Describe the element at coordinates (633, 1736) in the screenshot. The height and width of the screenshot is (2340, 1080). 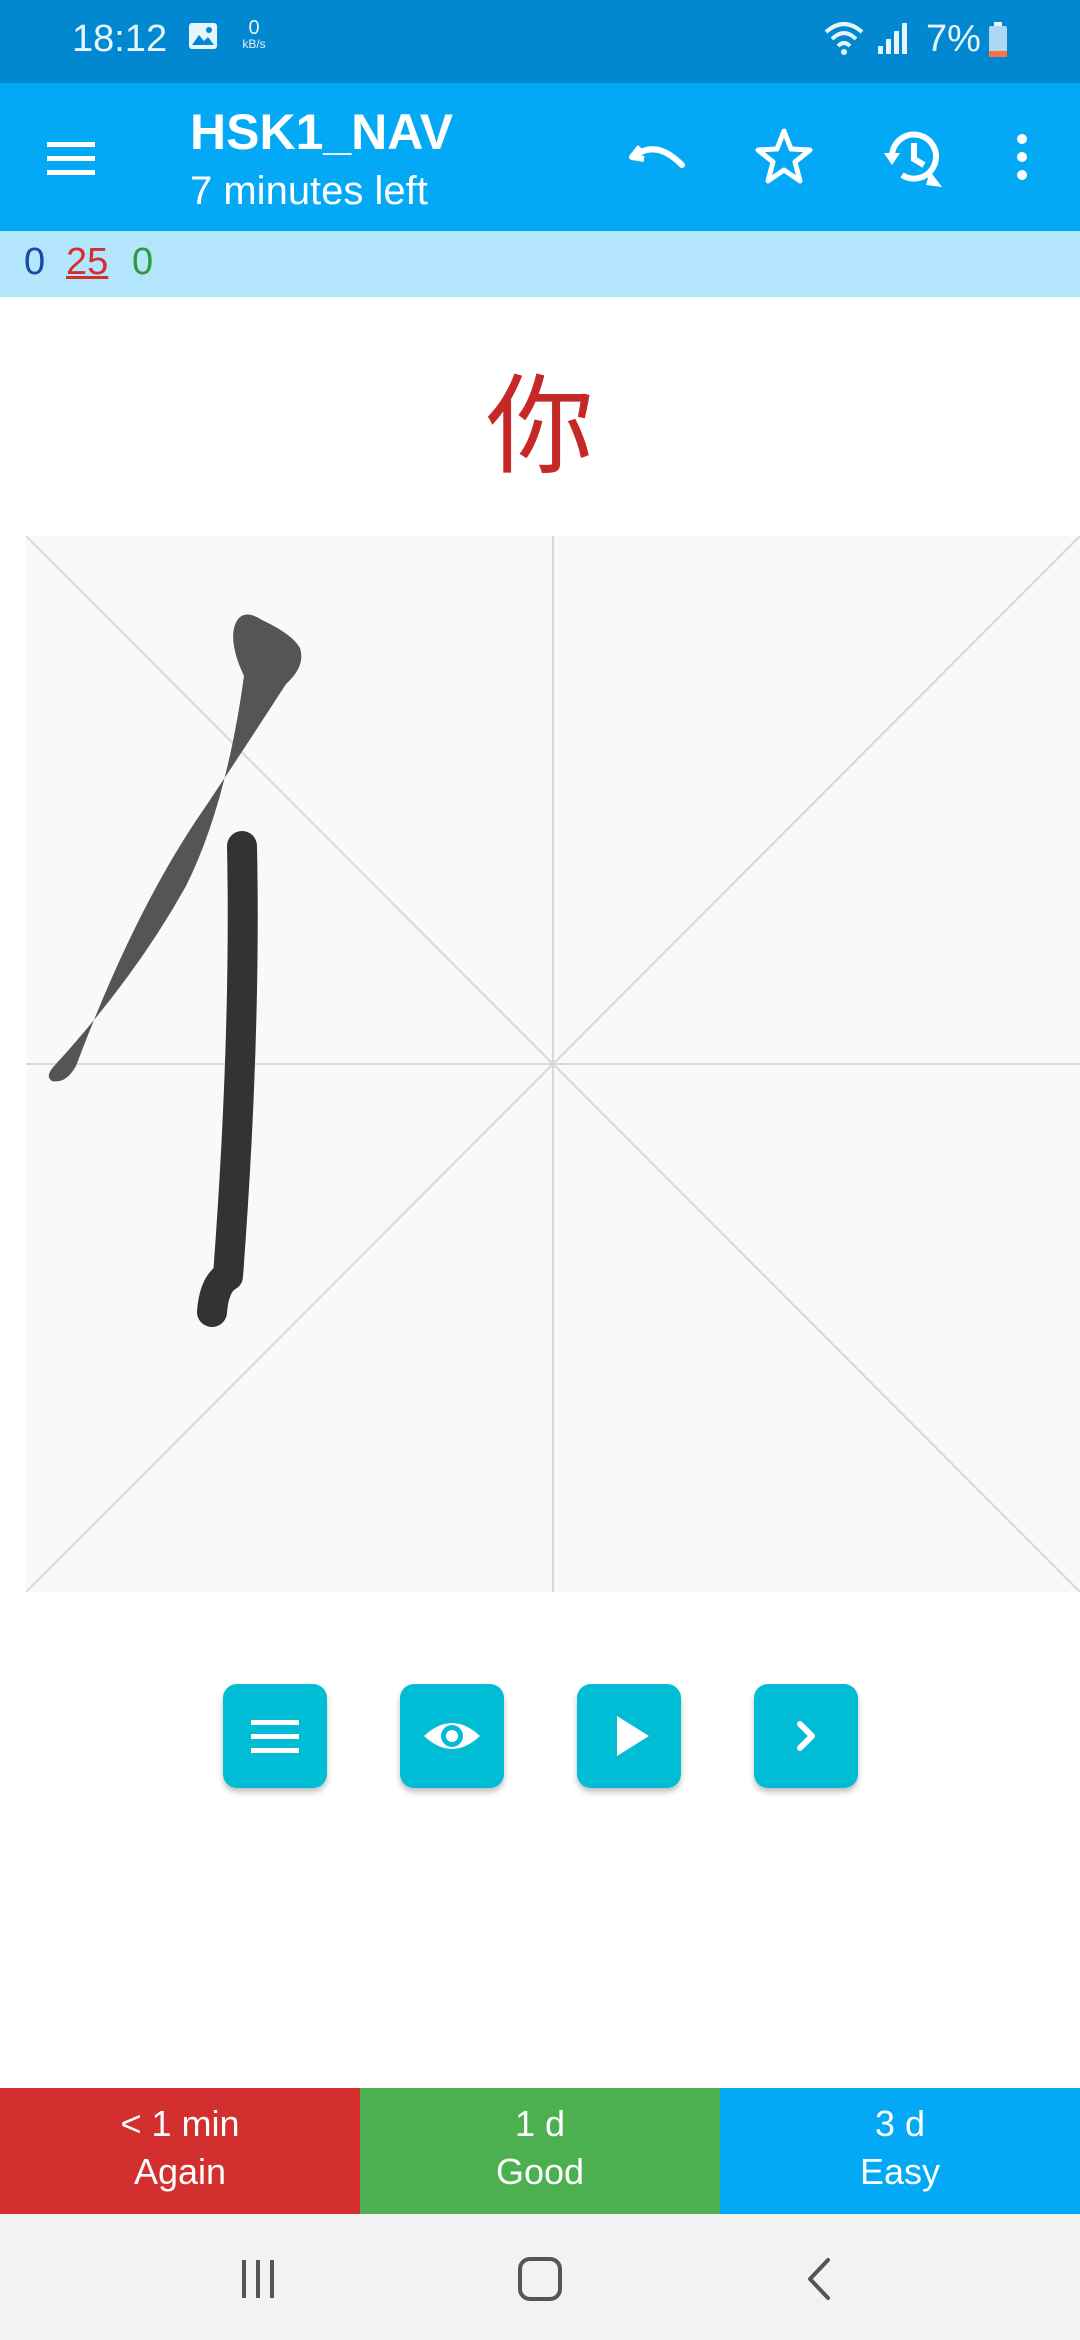
I see `play-icon` at that location.